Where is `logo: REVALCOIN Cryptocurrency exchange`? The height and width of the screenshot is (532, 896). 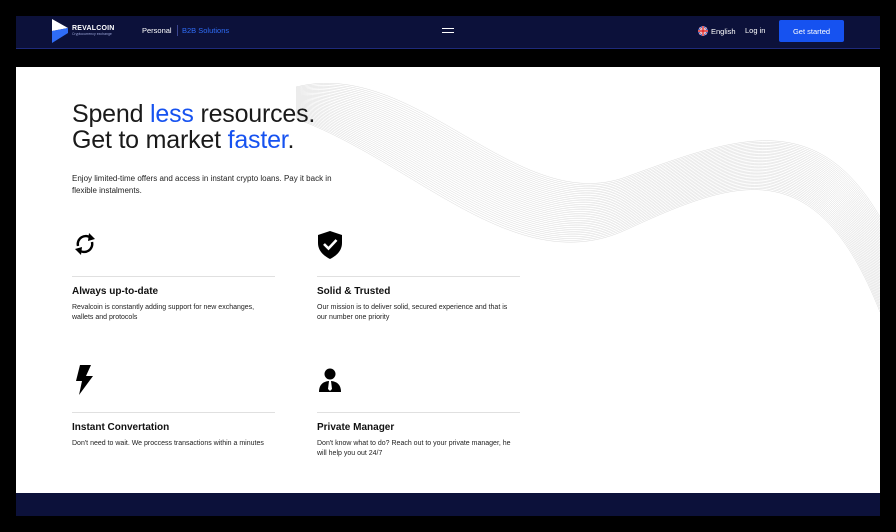 logo: REVALCOIN Cryptocurrency exchange is located at coordinates (83, 31).